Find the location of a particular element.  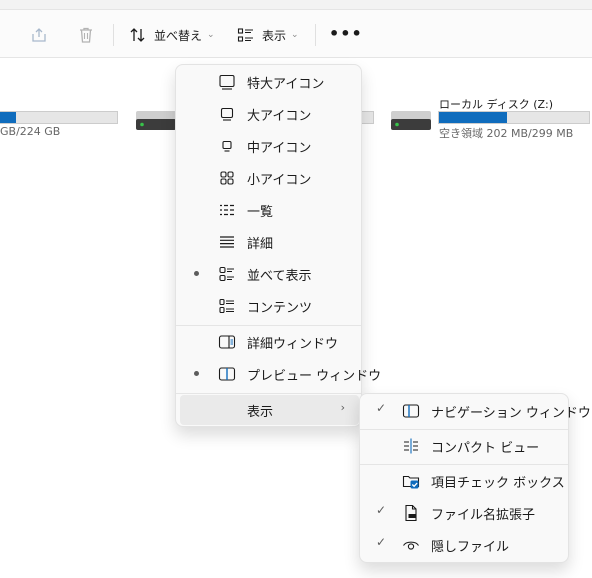

menu-item-label: 一覧 is located at coordinates (260, 212).